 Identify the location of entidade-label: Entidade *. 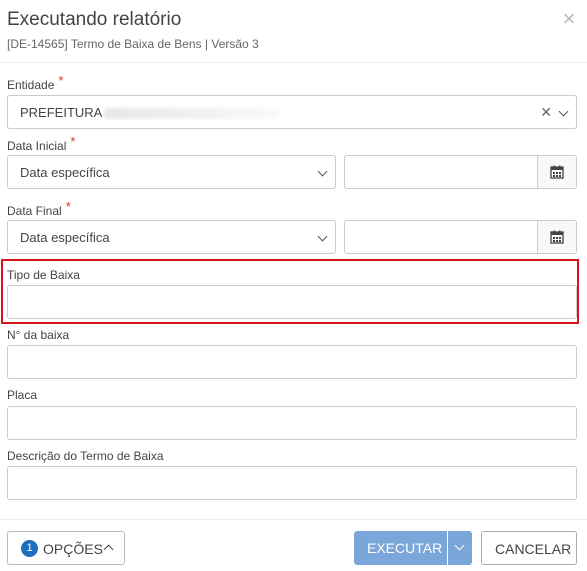
(35, 82).